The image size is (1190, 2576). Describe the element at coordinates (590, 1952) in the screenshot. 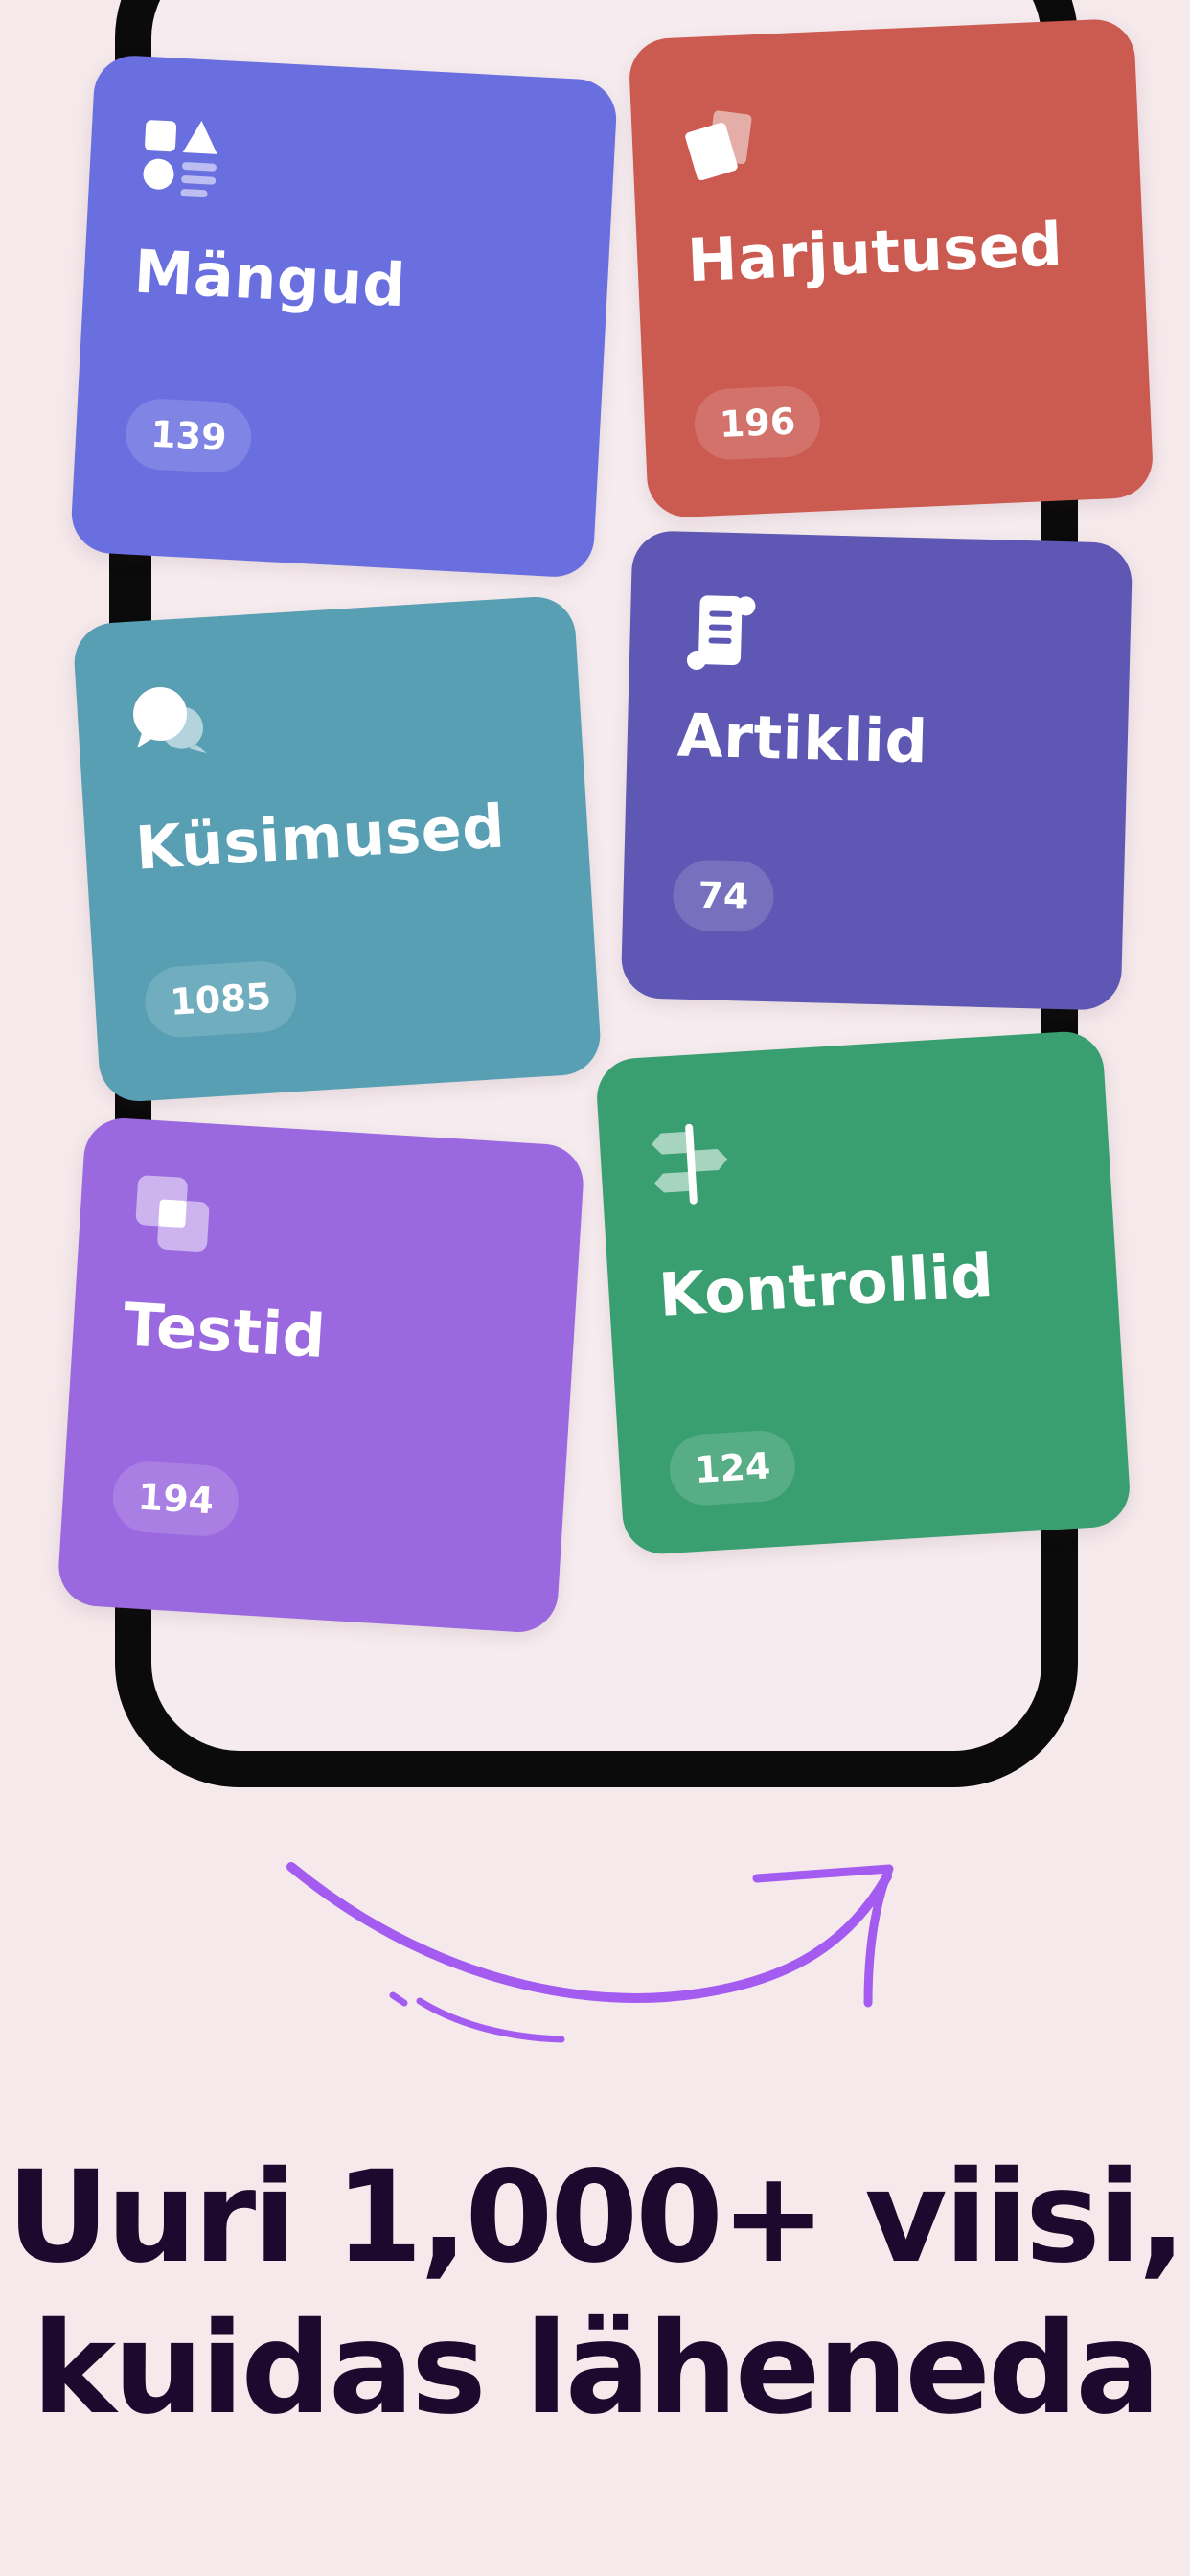

I see `curved-arrow-icon` at that location.